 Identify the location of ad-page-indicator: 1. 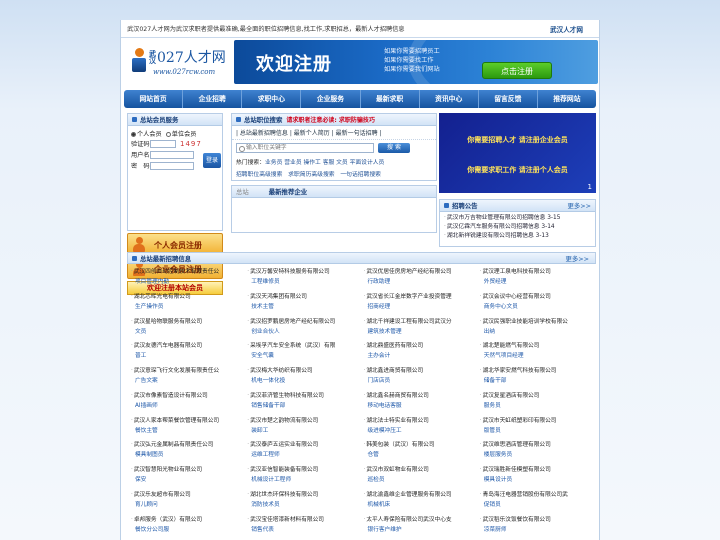
(590, 187).